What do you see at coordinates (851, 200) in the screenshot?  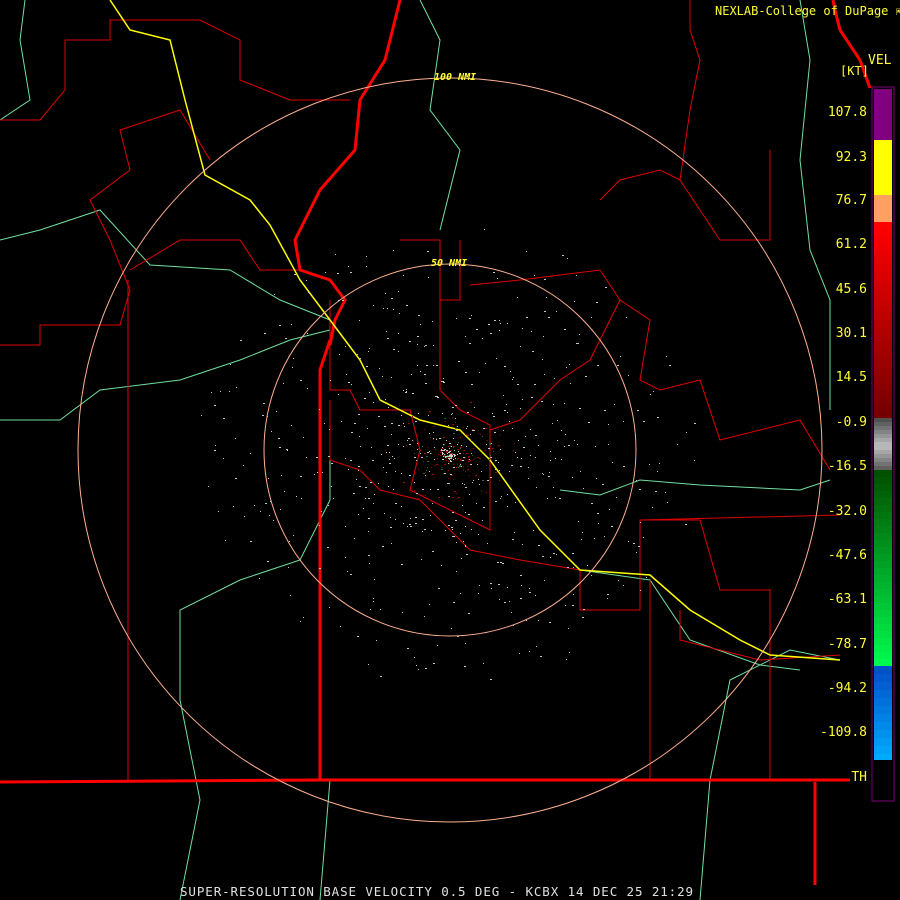 I see `legend-label: 76.7` at bounding box center [851, 200].